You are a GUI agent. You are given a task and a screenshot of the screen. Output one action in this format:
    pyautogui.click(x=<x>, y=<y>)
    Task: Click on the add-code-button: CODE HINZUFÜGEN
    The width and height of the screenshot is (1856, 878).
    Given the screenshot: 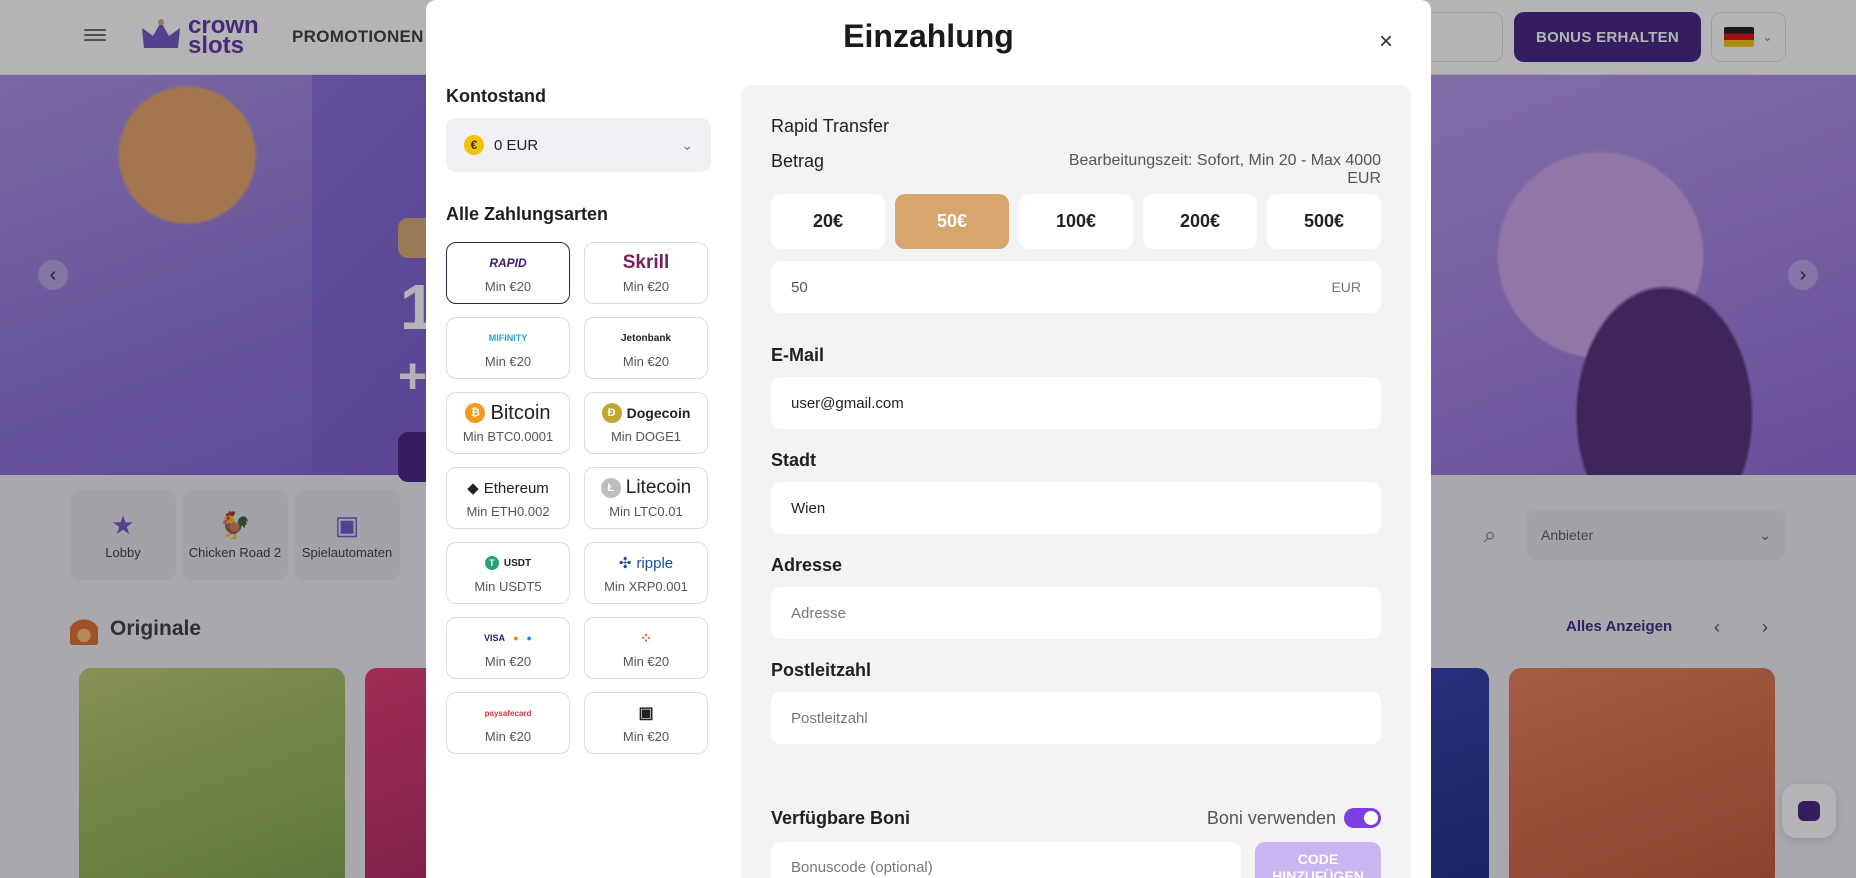 What is the action you would take?
    pyautogui.click(x=1318, y=860)
    